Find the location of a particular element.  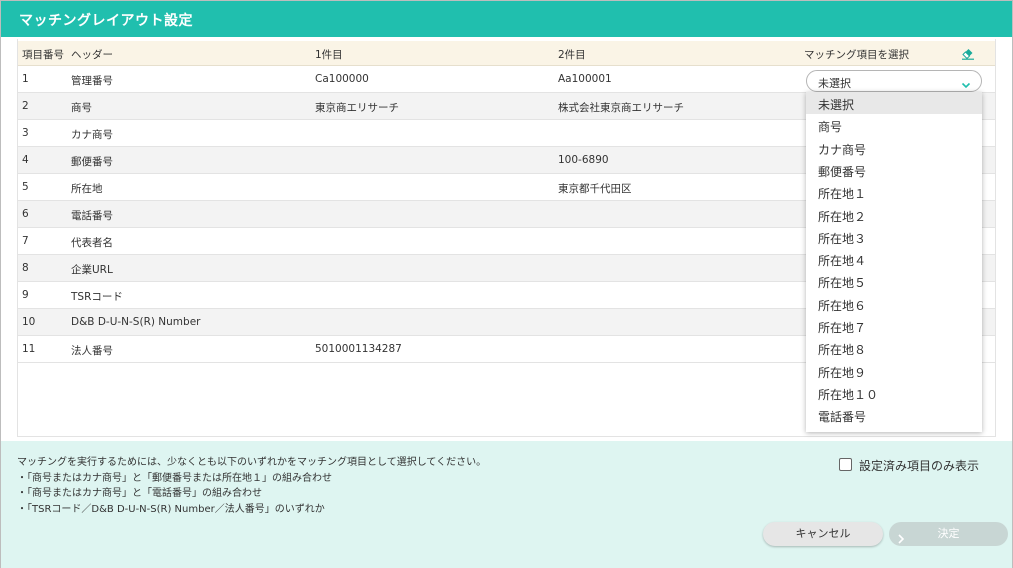

chevron-right-icon is located at coordinates (901, 536).